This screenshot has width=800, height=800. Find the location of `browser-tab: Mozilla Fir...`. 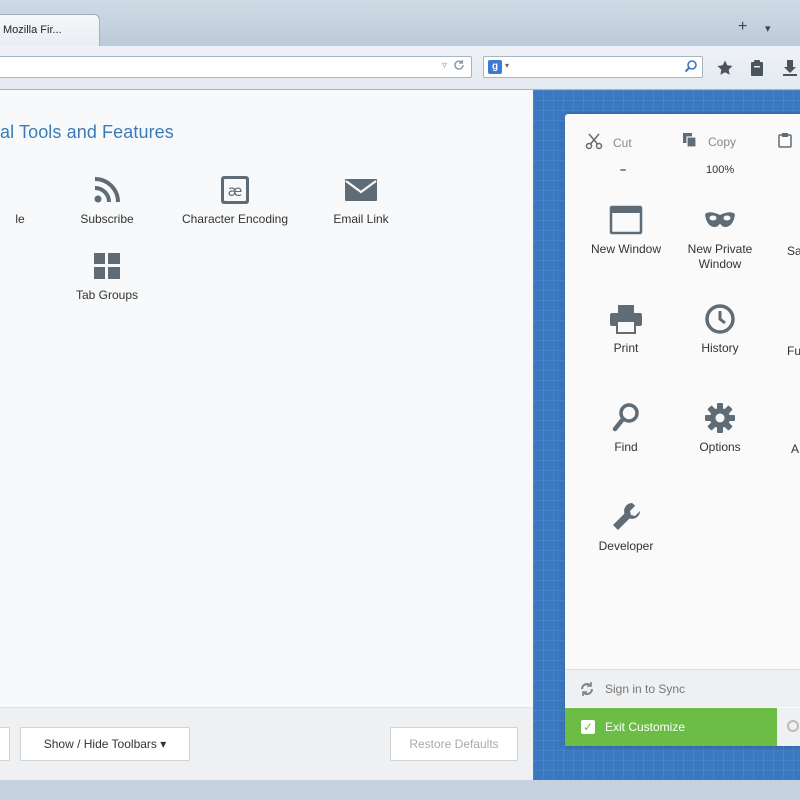

browser-tab: Mozilla Fir... is located at coordinates (50, 30).